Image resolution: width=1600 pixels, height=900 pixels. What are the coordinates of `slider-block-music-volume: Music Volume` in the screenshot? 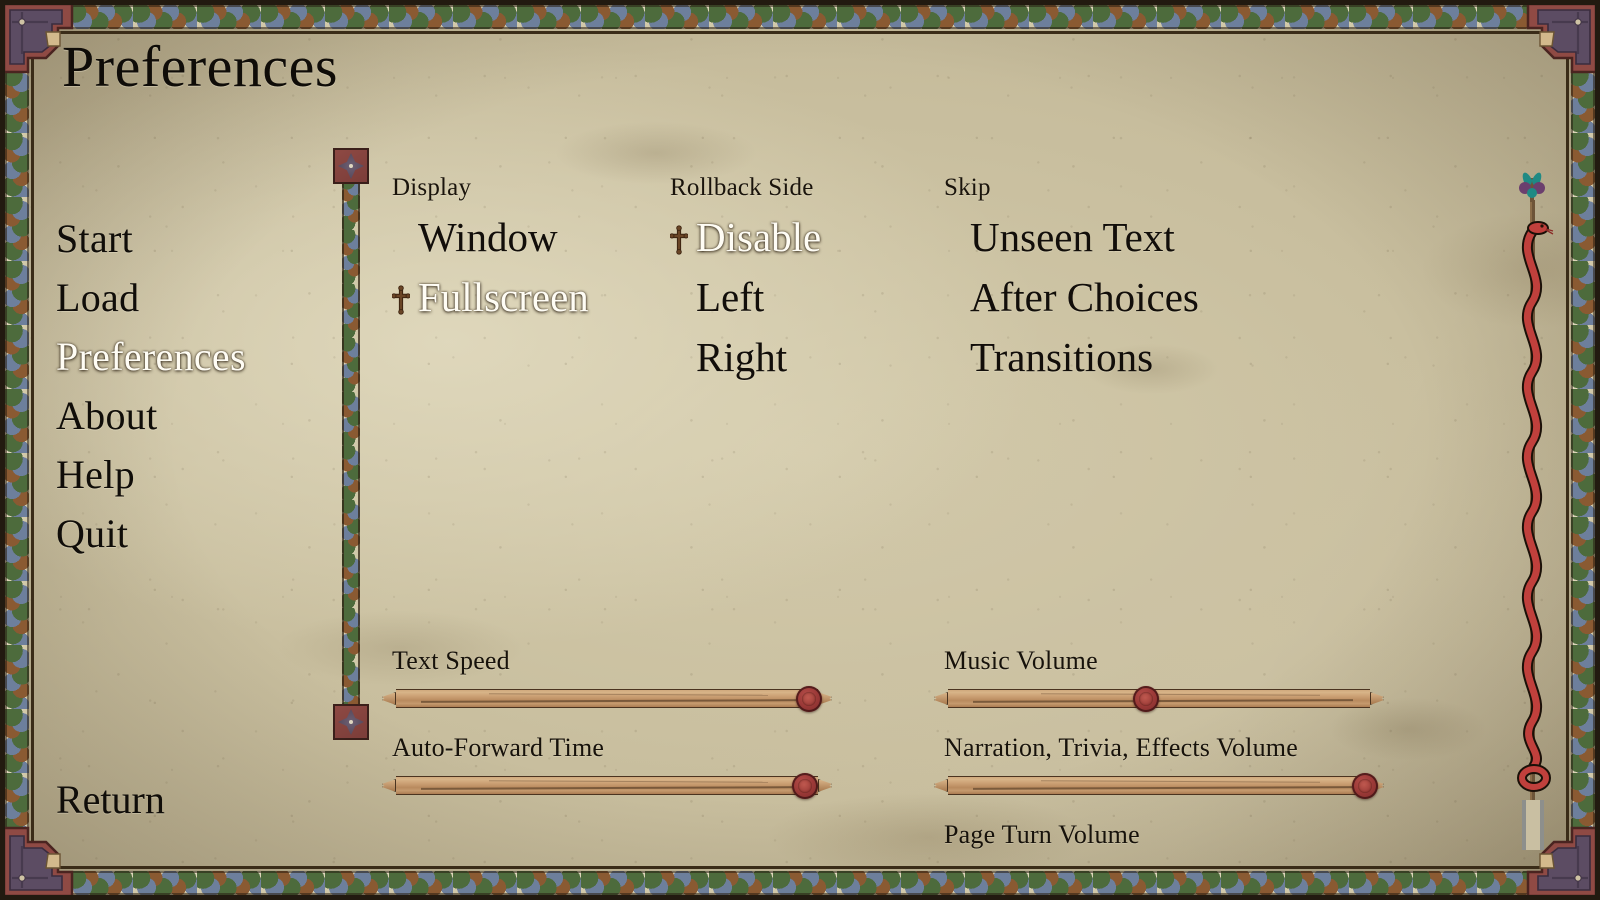 It's located at (1159, 679).